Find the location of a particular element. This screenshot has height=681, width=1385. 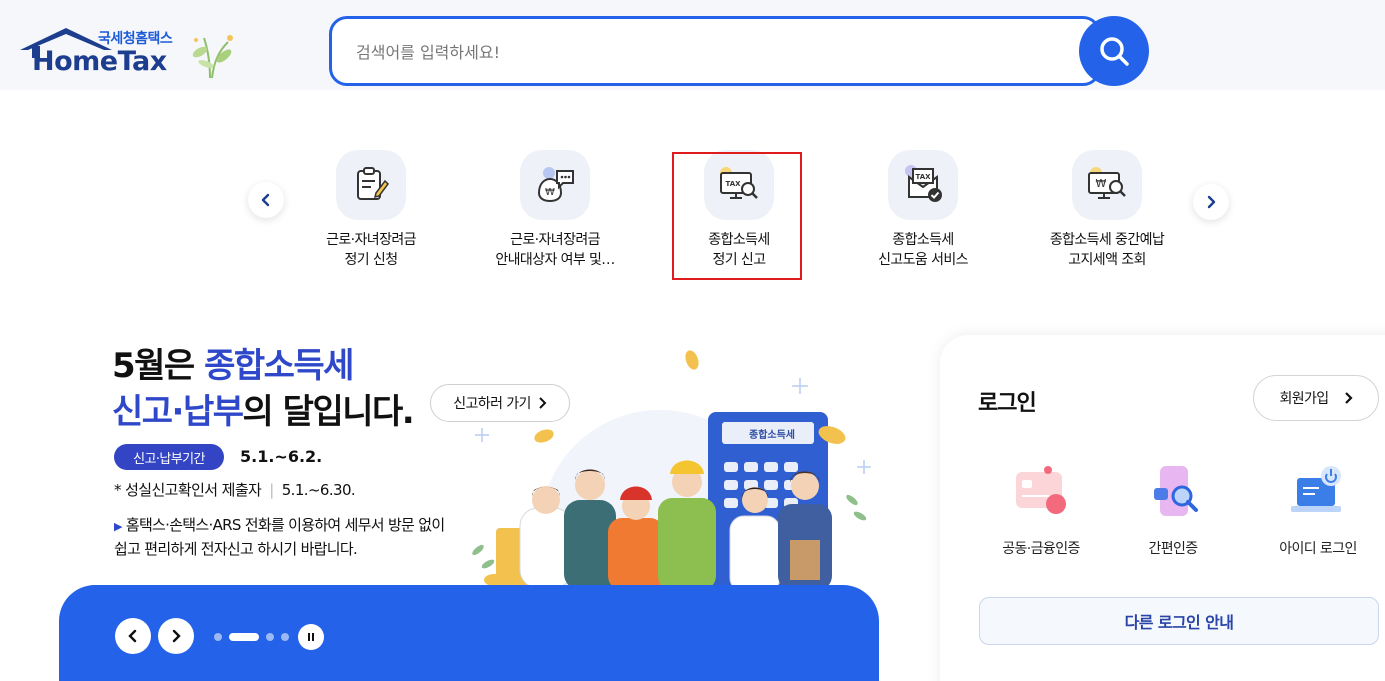

quick-menu-label: 신고도움 서비스 is located at coordinates (923, 260).